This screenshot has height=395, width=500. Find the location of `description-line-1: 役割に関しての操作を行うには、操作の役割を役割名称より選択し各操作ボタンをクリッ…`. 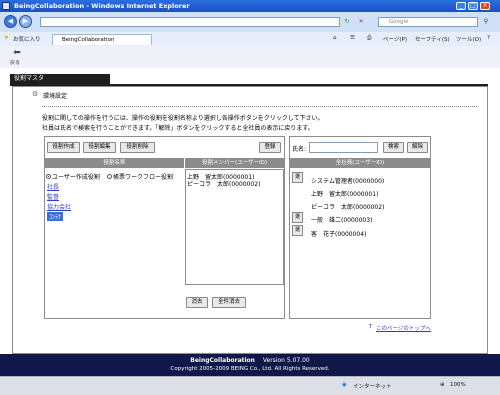

description-line-1: 役割に関しての操作を行うには、操作の役割を役割名称より選択し各操作ボタンをクリッ… is located at coordinates (183, 118).